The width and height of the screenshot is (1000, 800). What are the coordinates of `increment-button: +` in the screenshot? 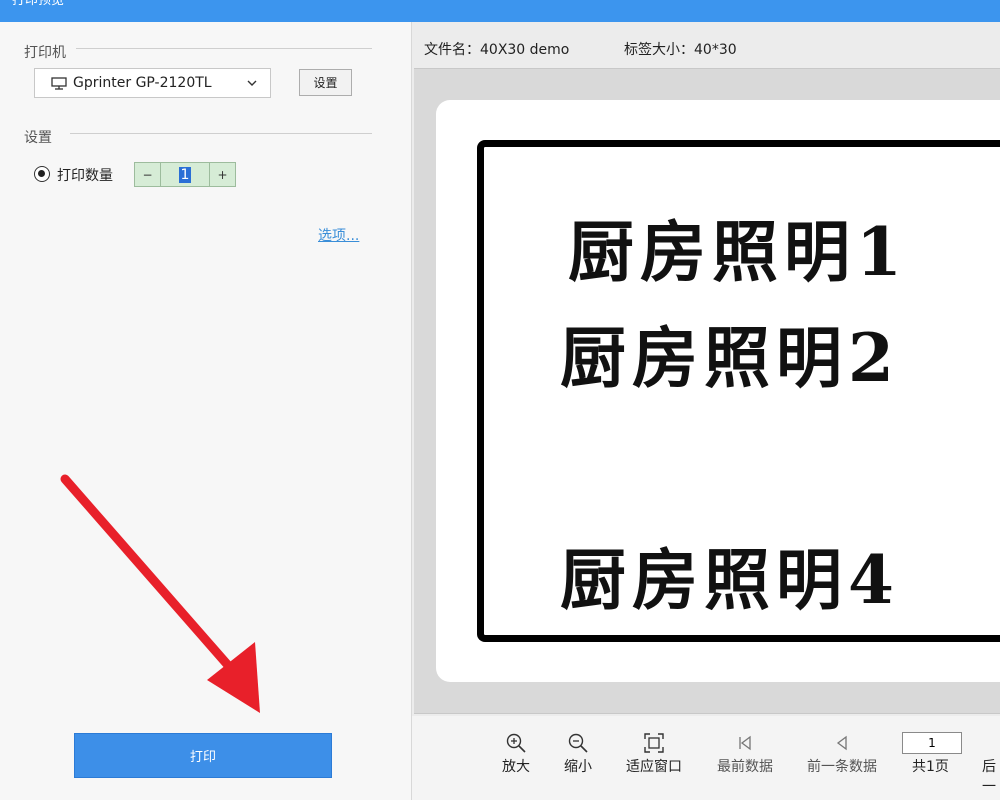 It's located at (222, 174).